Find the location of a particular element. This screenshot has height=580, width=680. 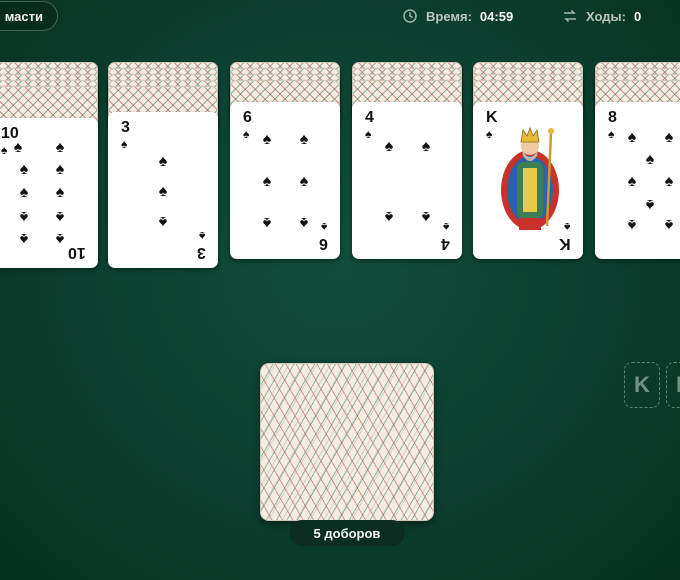

stock-pile is located at coordinates (347, 442).